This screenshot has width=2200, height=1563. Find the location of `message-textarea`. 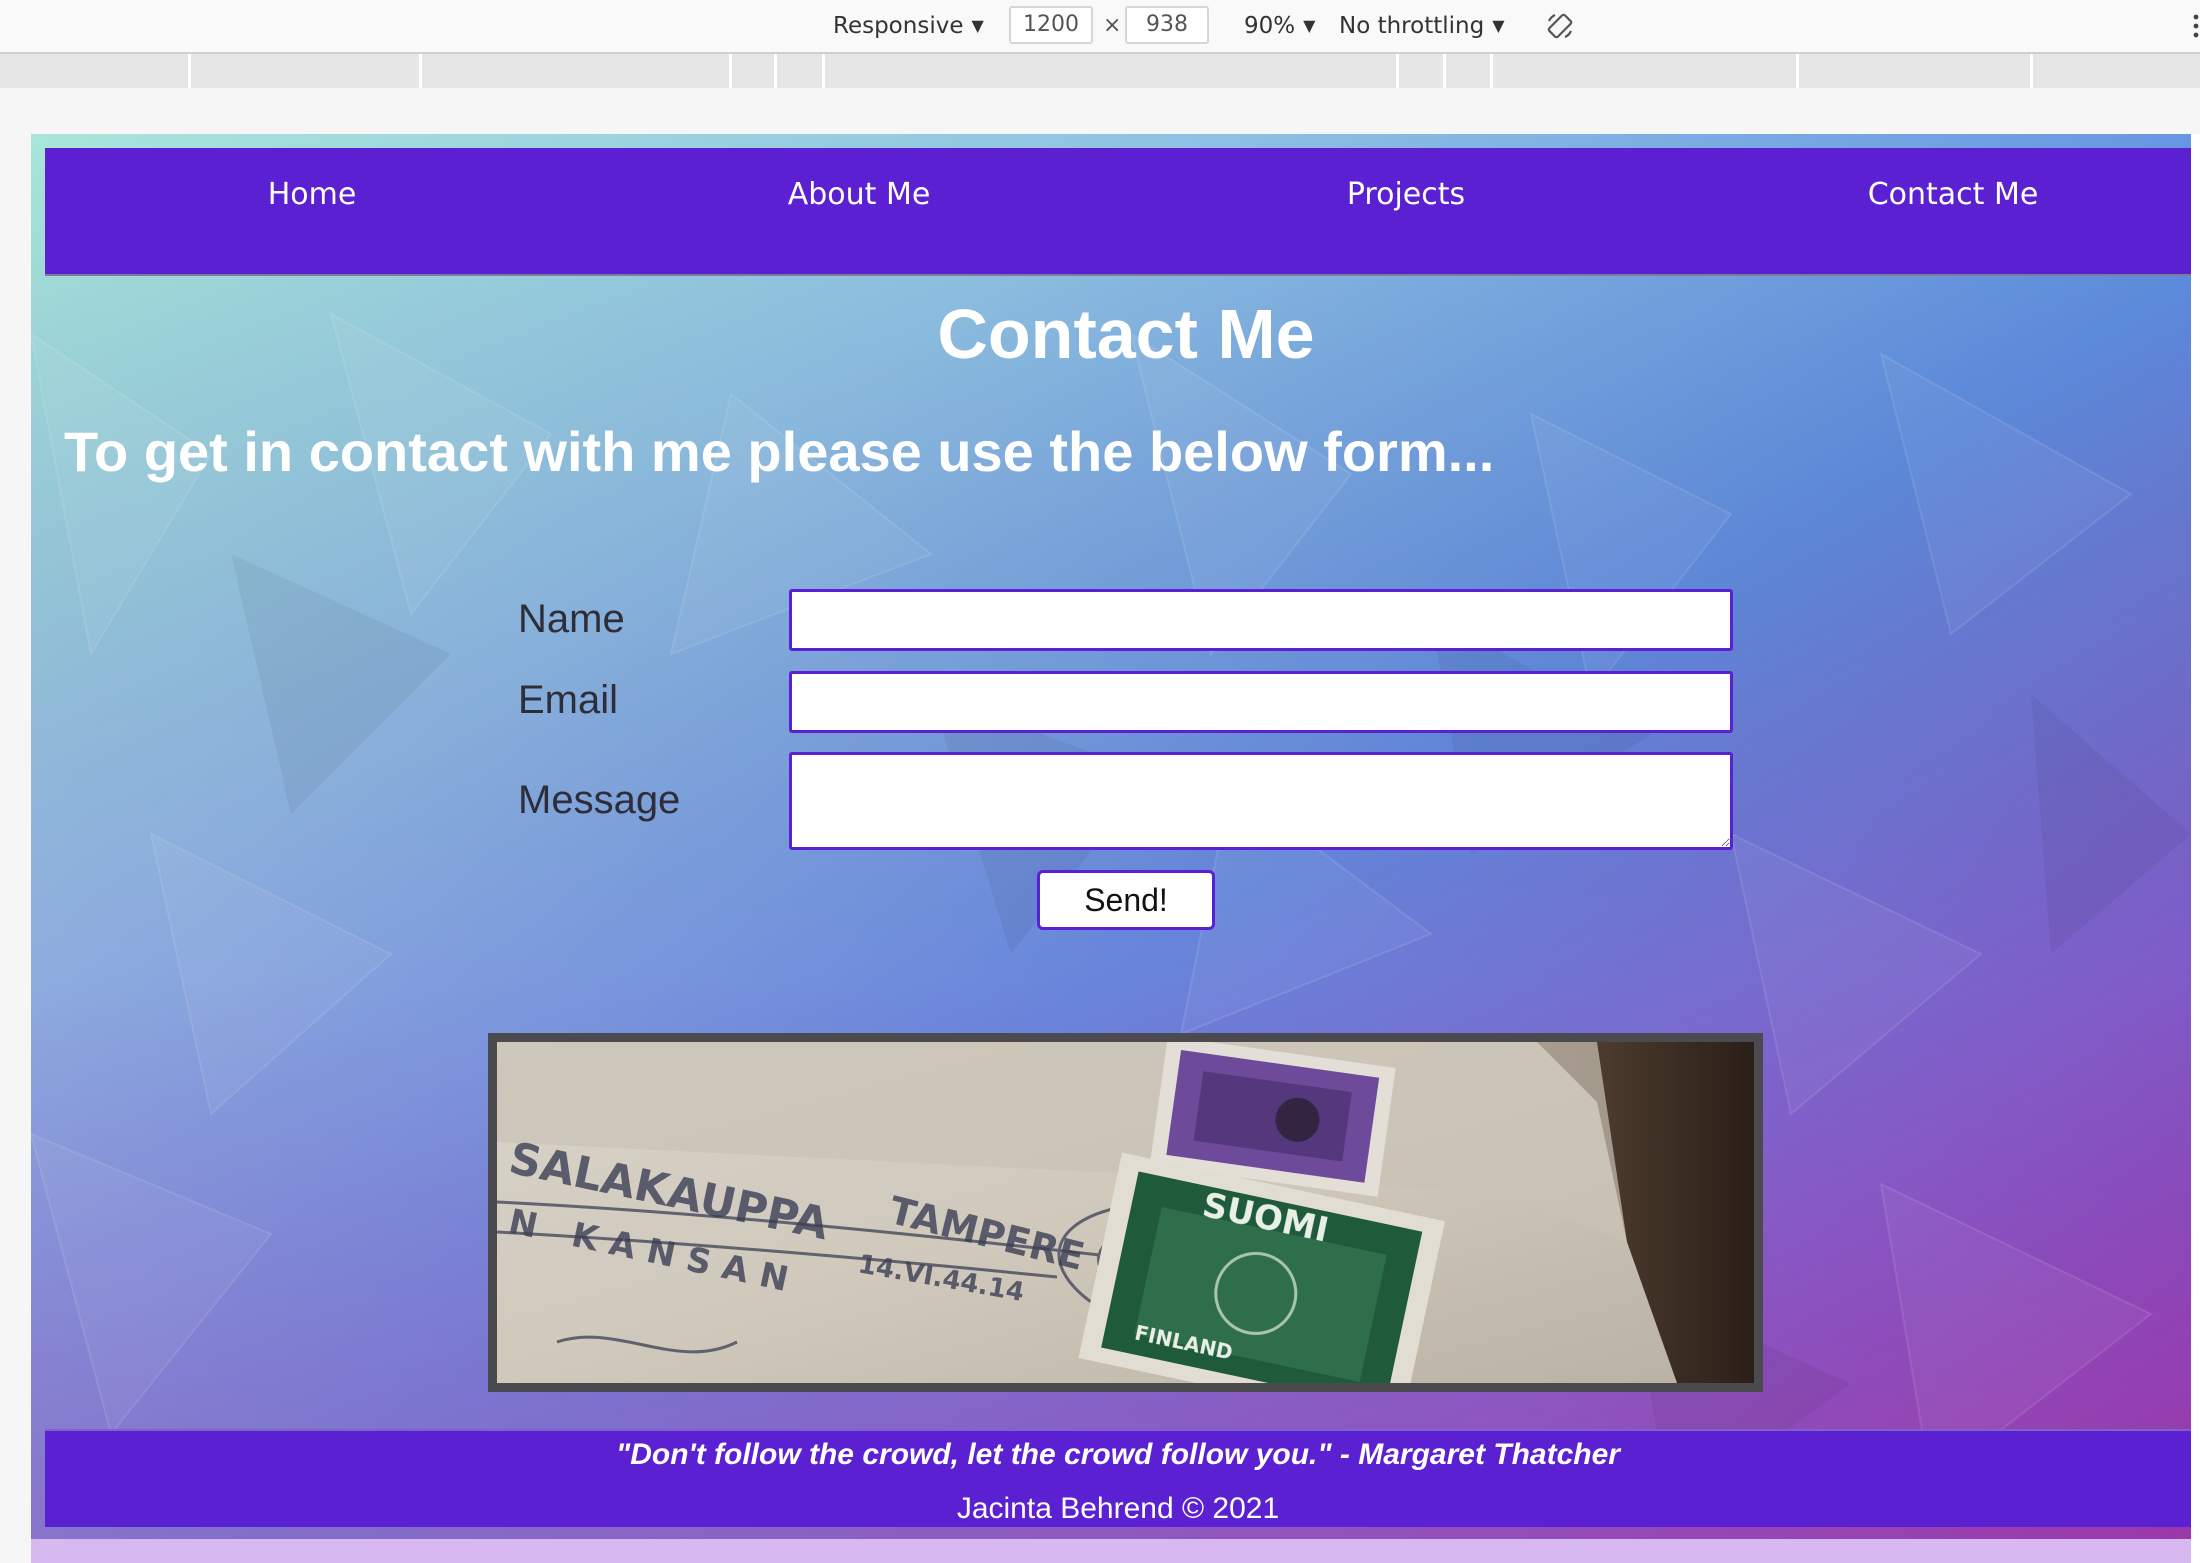

message-textarea is located at coordinates (1261, 801).